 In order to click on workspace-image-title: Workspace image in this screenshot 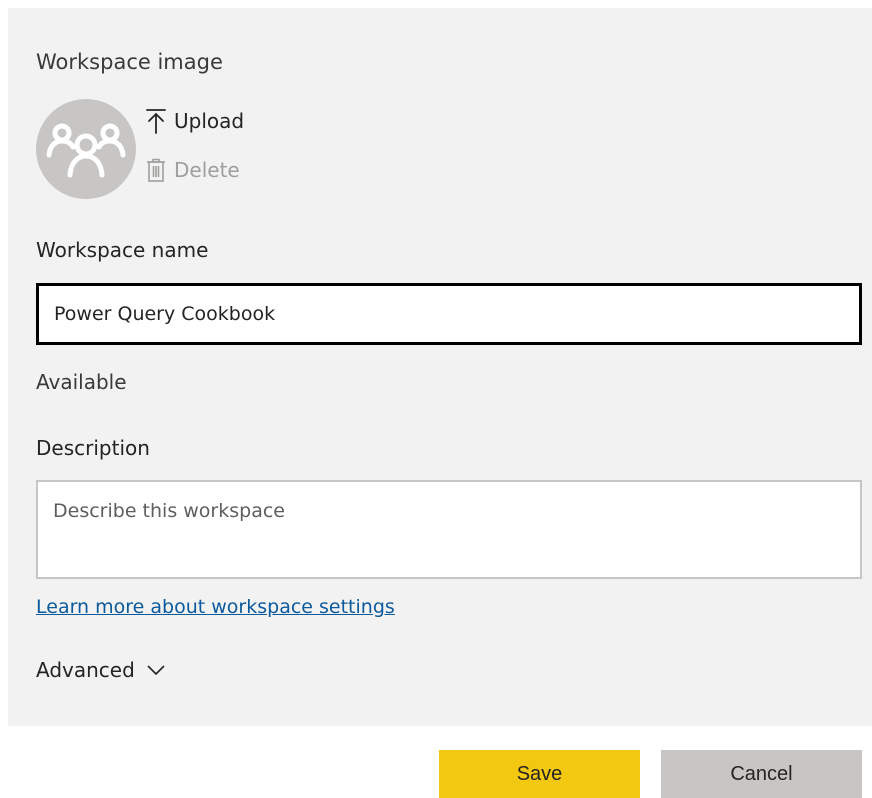, I will do `click(129, 62)`.